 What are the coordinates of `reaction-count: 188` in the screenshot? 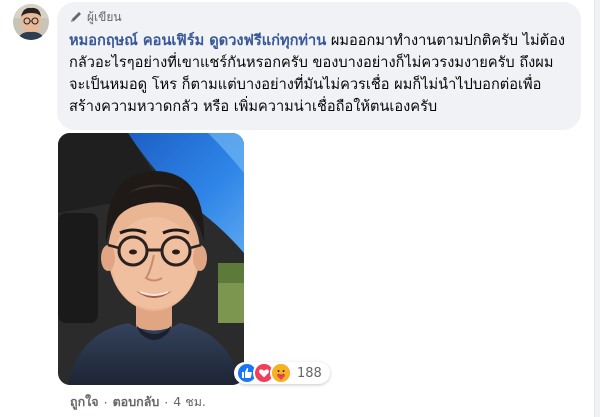 It's located at (309, 373).